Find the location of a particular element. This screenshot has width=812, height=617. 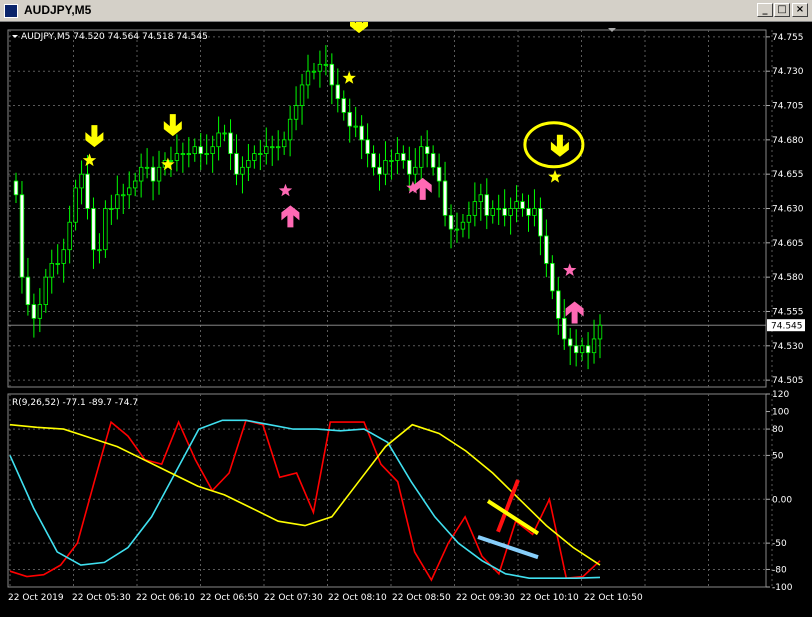

time-axis-label: 22 Oct 2019 is located at coordinates (36, 598).